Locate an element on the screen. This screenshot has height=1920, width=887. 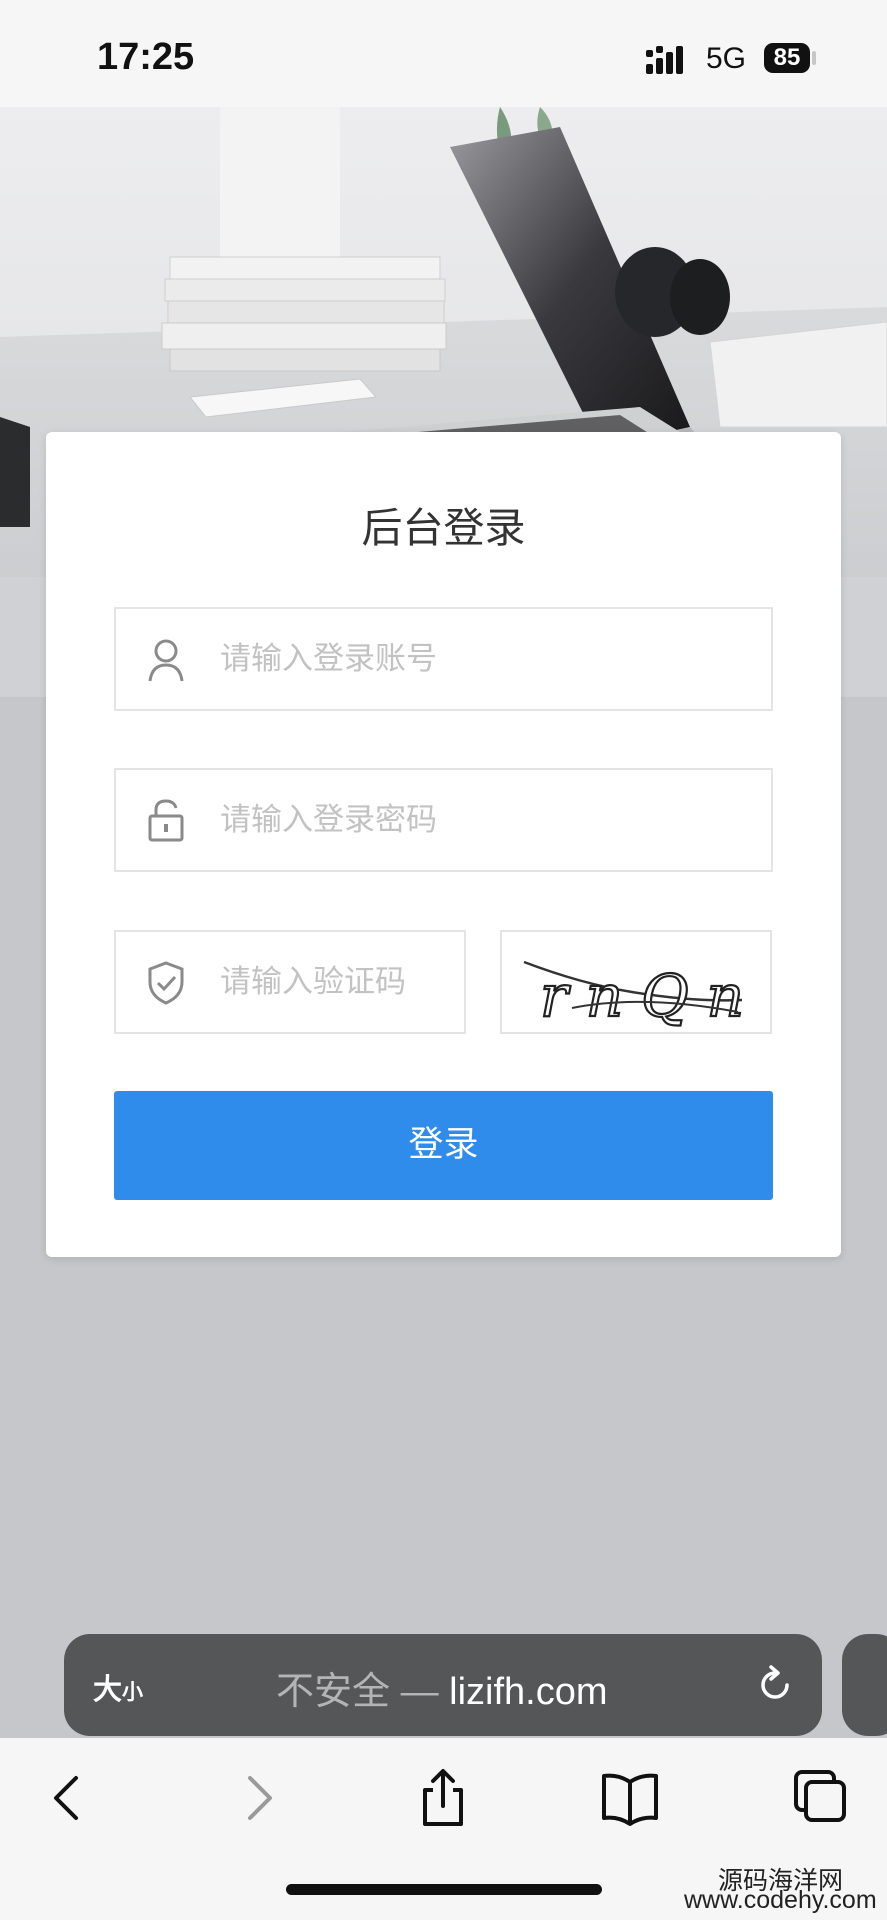
next-tab-preview is located at coordinates (864, 1685).